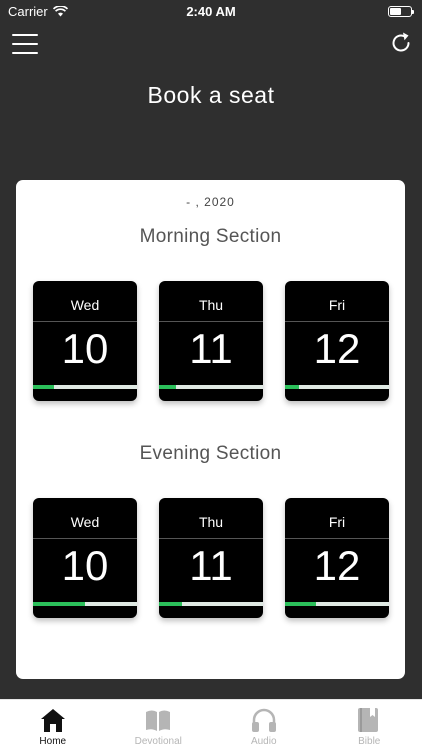  I want to click on headphones-icon, so click(263, 720).